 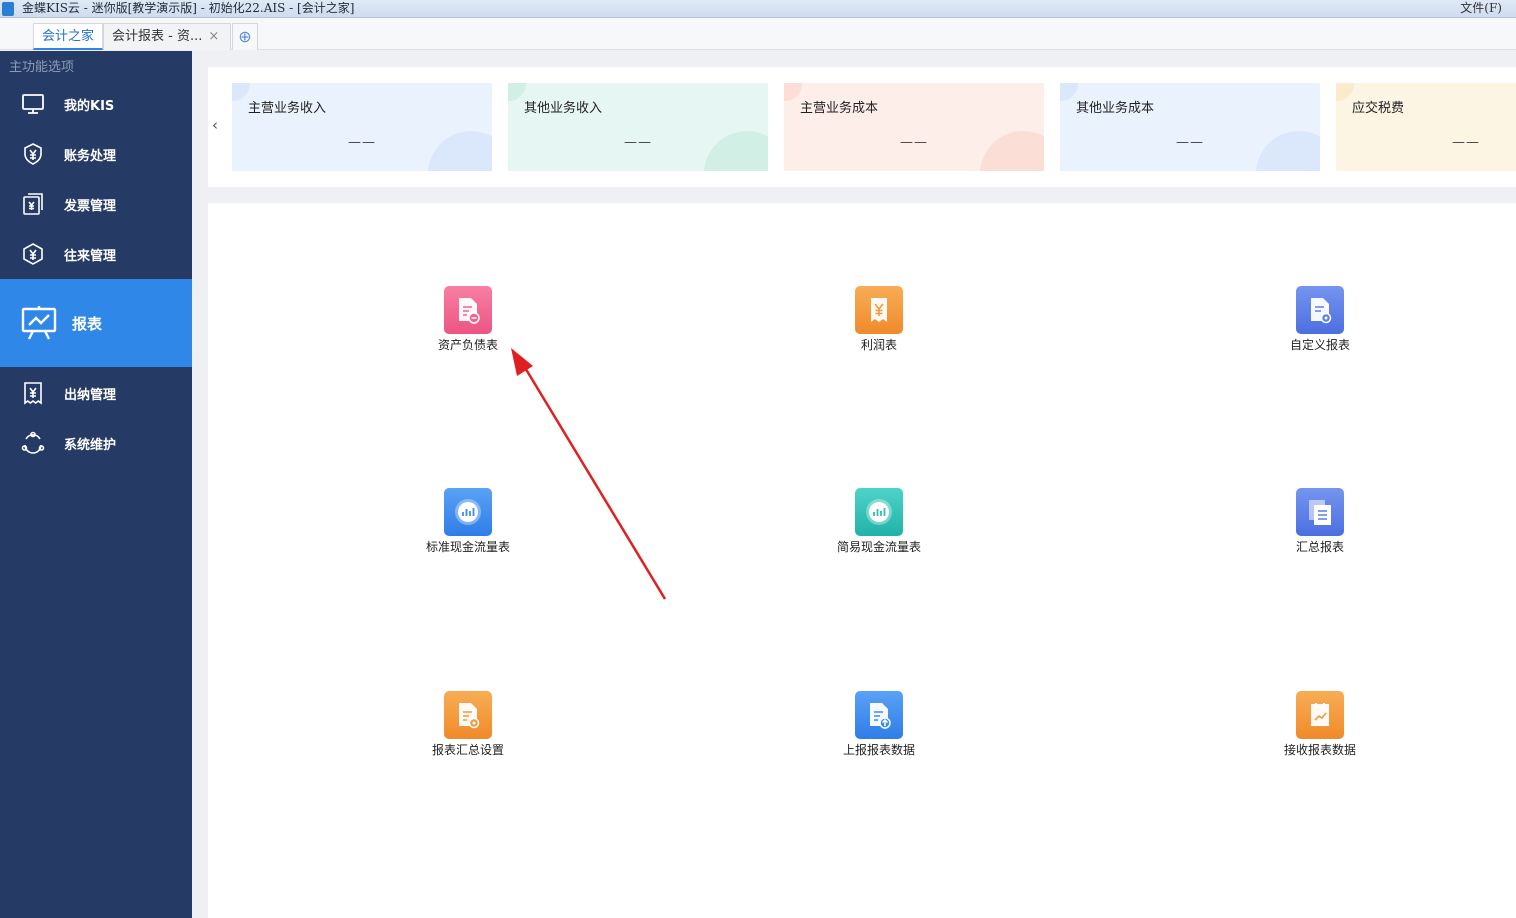 I want to click on sidebar-item-invoice: 发票管理, so click(x=96, y=204).